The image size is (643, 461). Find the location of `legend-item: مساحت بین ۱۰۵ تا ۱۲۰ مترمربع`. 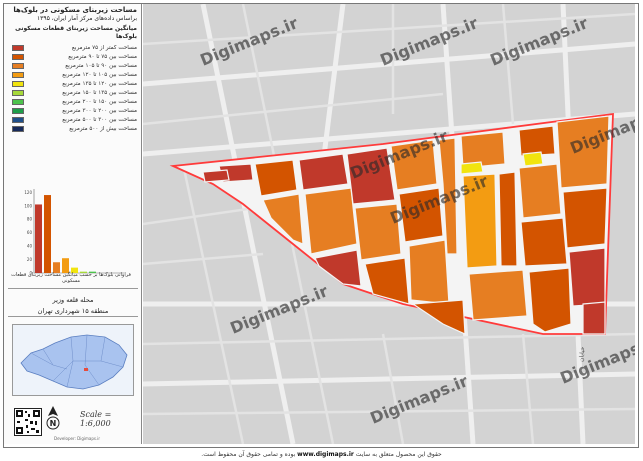

legend-item: مساحت بین ۱۰۵ تا ۱۲۰ مترمربع is located at coordinates (72, 74).